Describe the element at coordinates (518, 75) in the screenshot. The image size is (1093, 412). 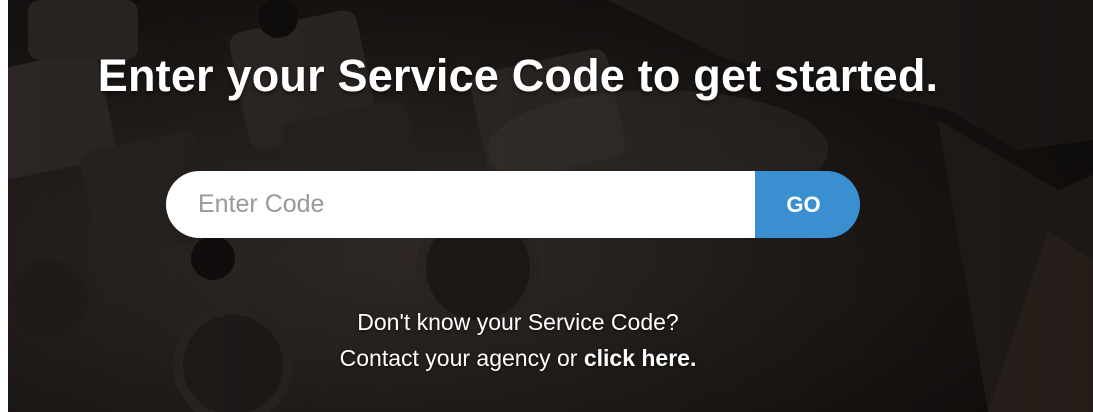
I see `page-title: Enter your Service Code to get started.` at that location.